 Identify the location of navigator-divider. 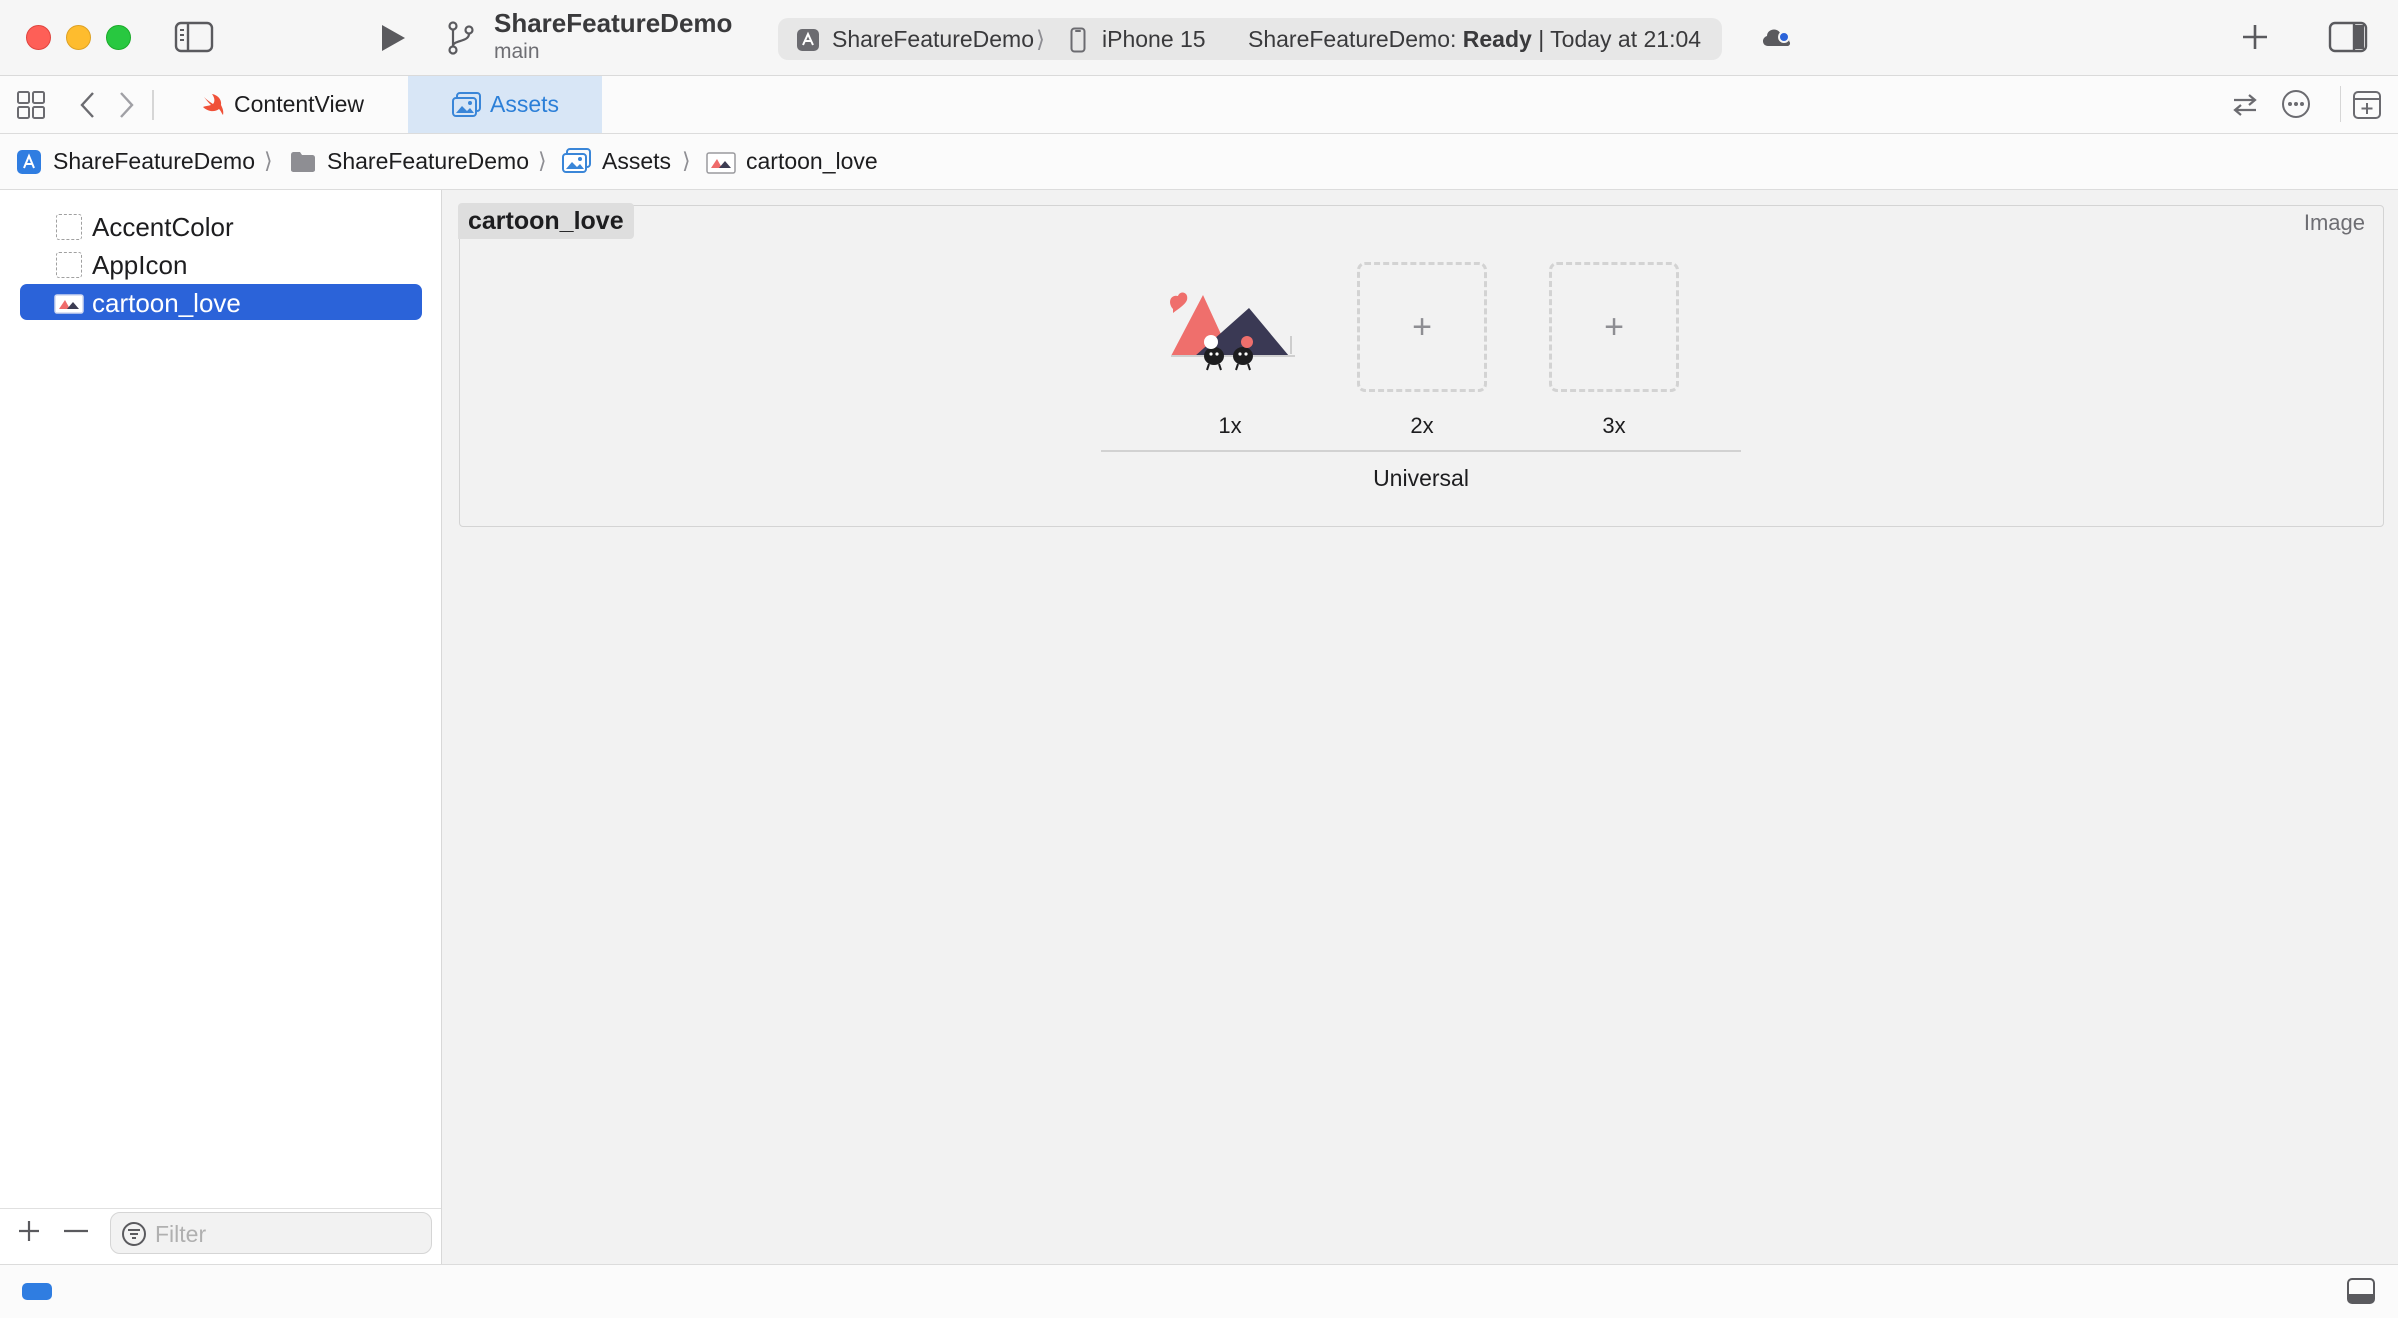
(220, 1208).